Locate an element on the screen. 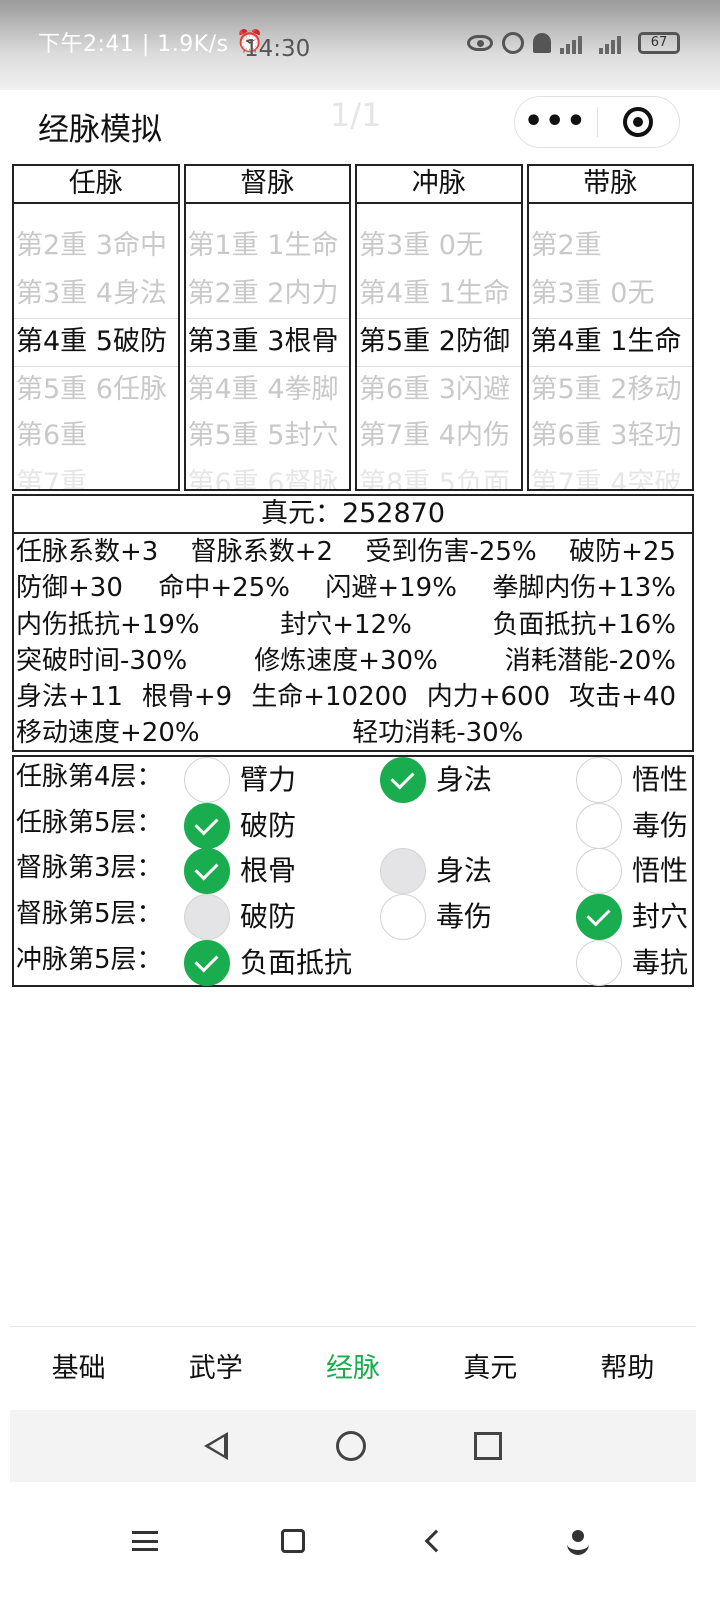  layer-label: 任脉第4层： is located at coordinates (89, 777).